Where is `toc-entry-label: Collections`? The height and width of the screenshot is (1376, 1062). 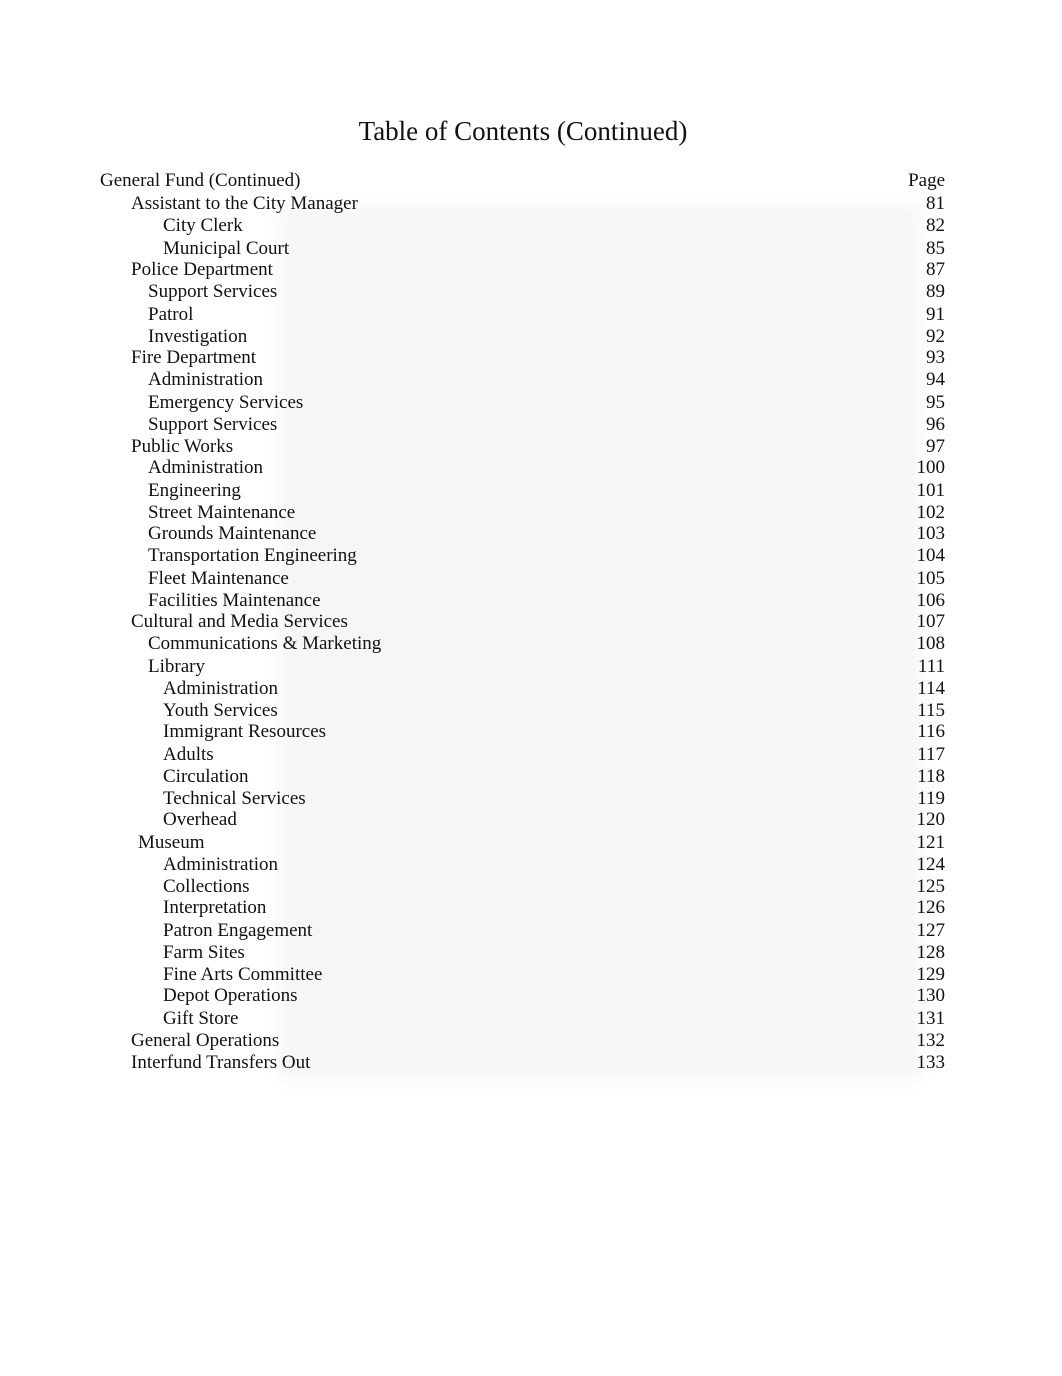
toc-entry-label: Collections is located at coordinates (206, 886).